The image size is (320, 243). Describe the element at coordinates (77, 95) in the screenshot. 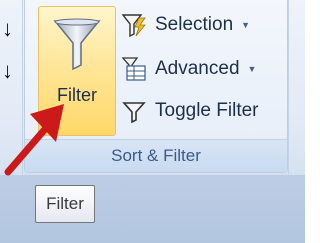

I see `filter-button-label: Filter` at that location.